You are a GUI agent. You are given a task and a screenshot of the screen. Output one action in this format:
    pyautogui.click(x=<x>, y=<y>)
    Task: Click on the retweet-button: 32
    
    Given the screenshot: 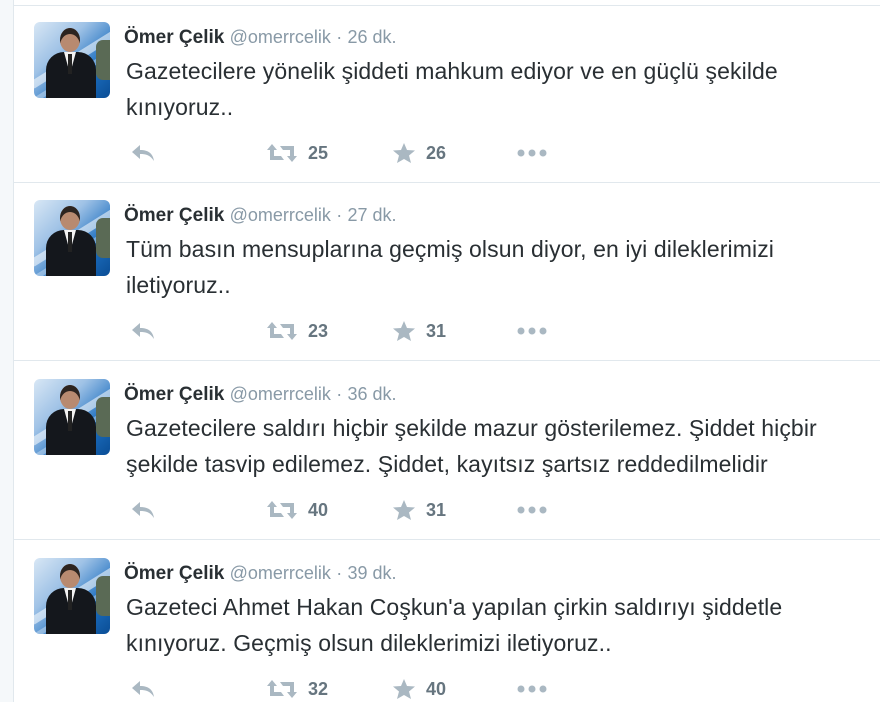 What is the action you would take?
    pyautogui.click(x=297, y=689)
    